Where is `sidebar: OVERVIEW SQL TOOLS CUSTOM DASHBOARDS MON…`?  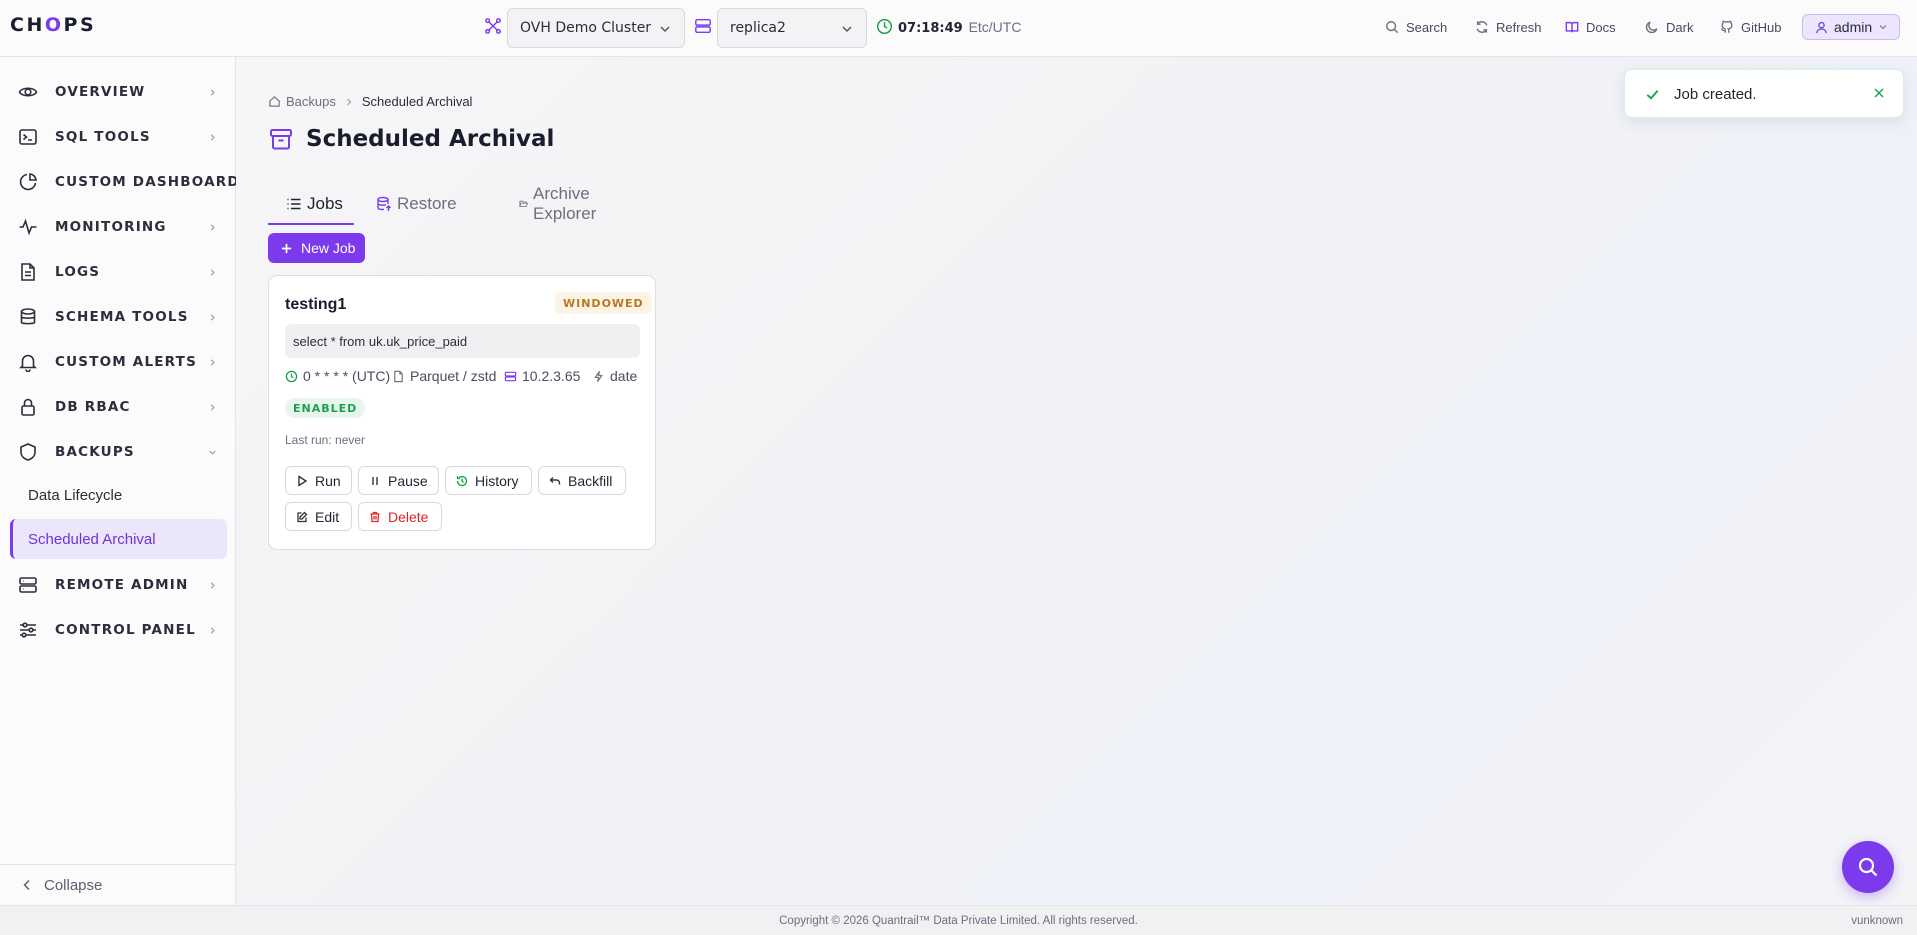
sidebar: OVERVIEW SQL TOOLS CUSTOM DASHBOARDS MON… is located at coordinates (124, 481).